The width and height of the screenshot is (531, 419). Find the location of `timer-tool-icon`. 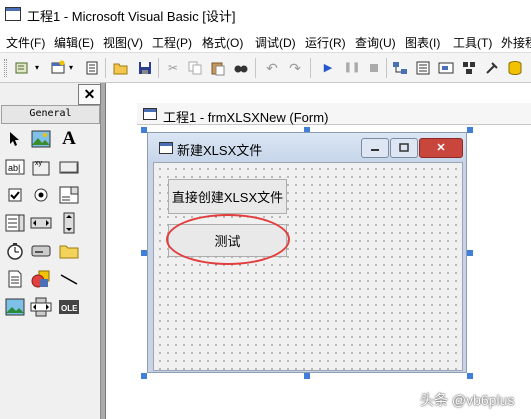

timer-tool-icon is located at coordinates (15, 251).